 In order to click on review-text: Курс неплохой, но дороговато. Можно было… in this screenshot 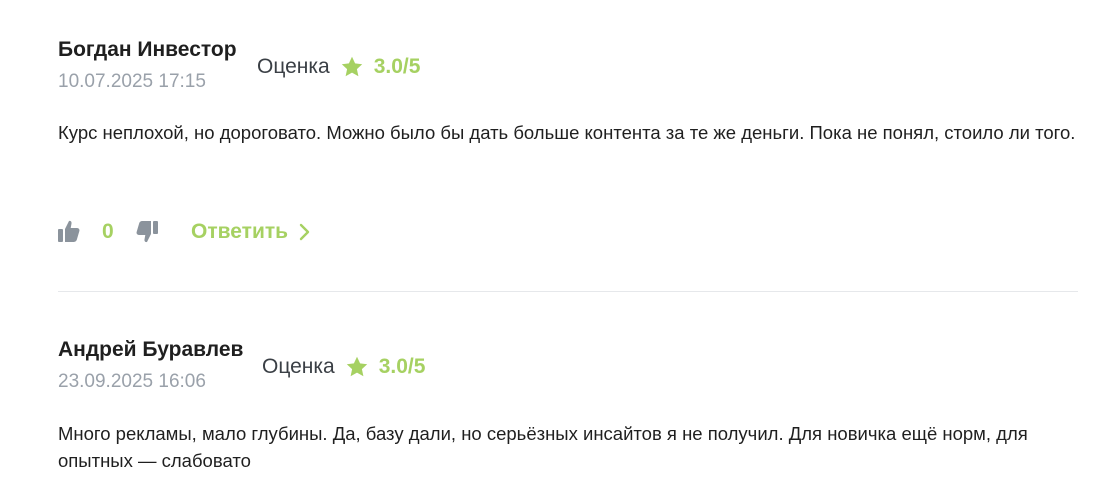, I will do `click(567, 132)`.